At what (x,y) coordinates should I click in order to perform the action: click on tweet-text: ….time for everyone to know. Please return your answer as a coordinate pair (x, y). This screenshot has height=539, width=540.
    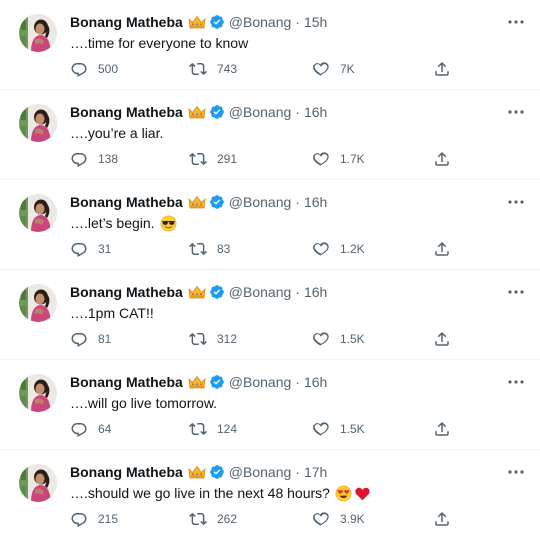
    Looking at the image, I should click on (159, 43).